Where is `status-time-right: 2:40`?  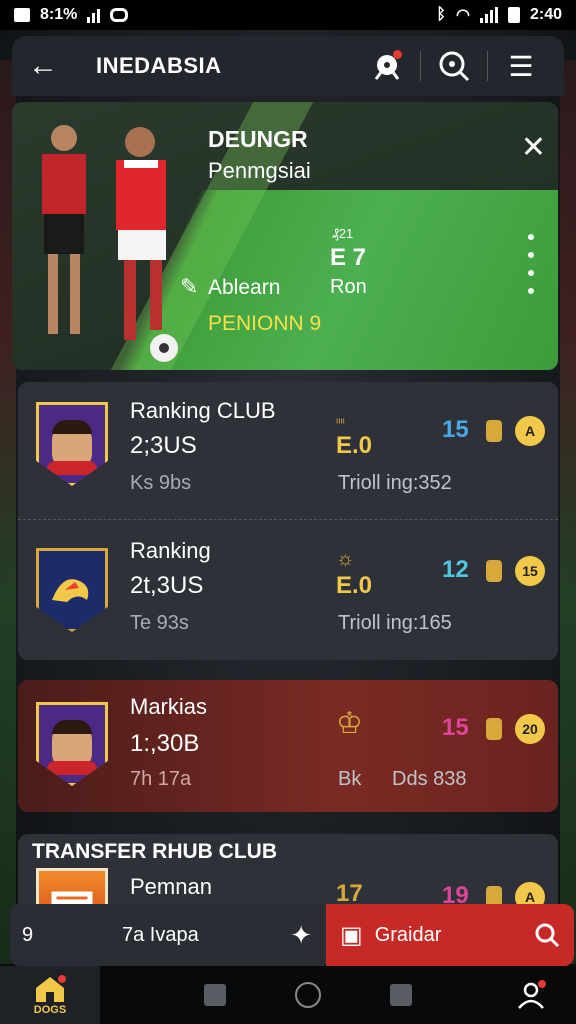 status-time-right: 2:40 is located at coordinates (545, 14).